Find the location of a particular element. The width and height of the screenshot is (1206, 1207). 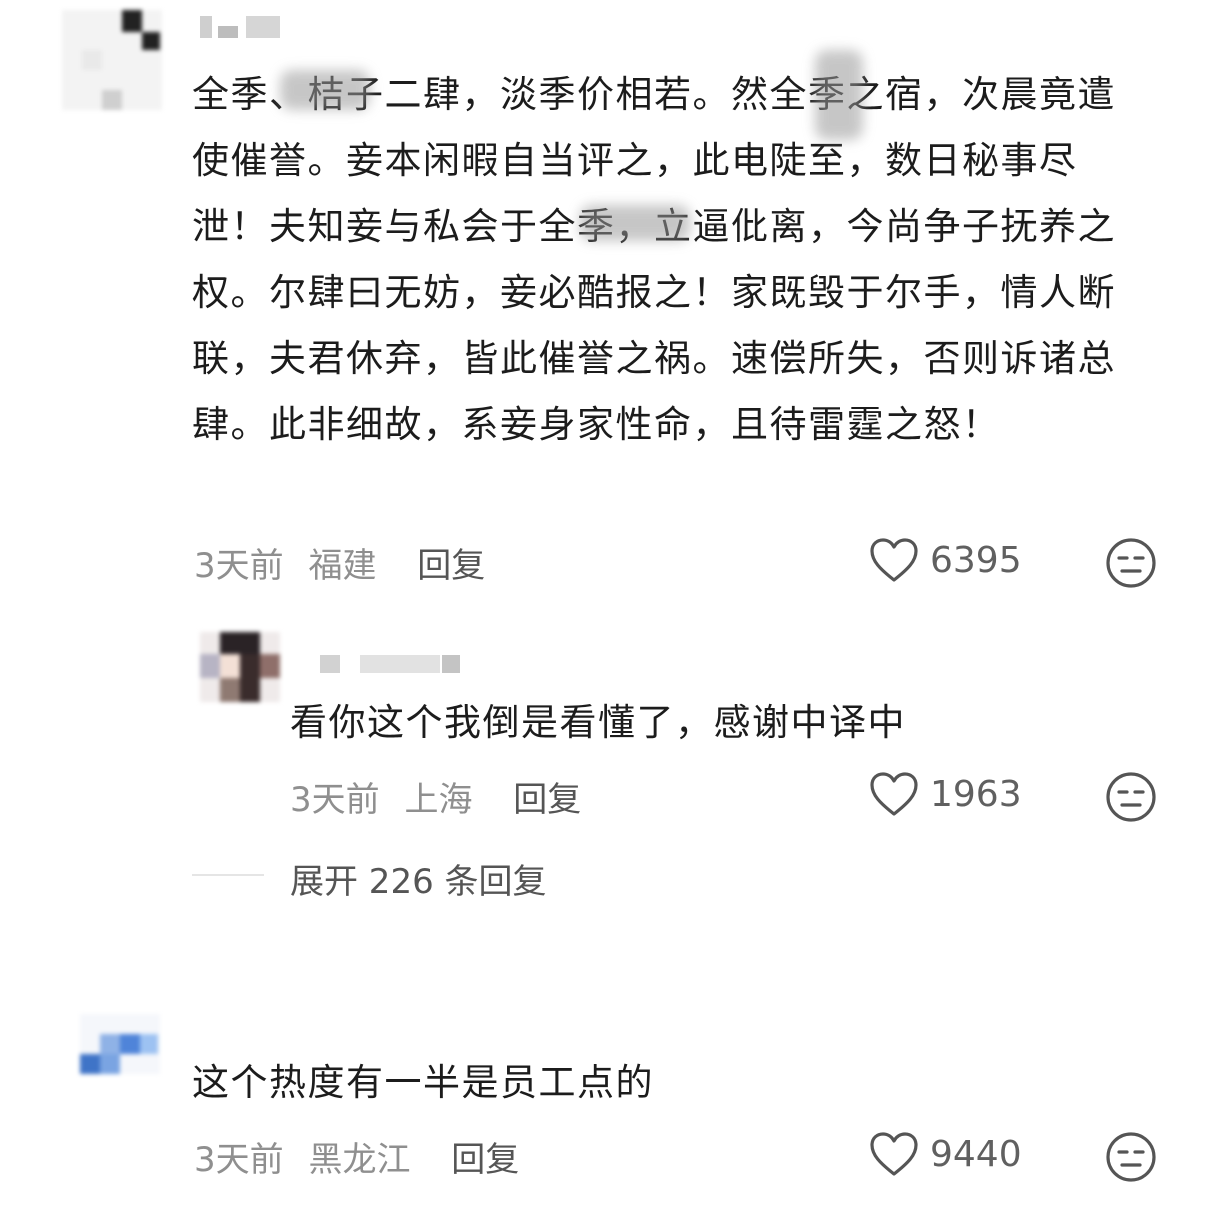

like-button: 1963 is located at coordinates (945, 794).